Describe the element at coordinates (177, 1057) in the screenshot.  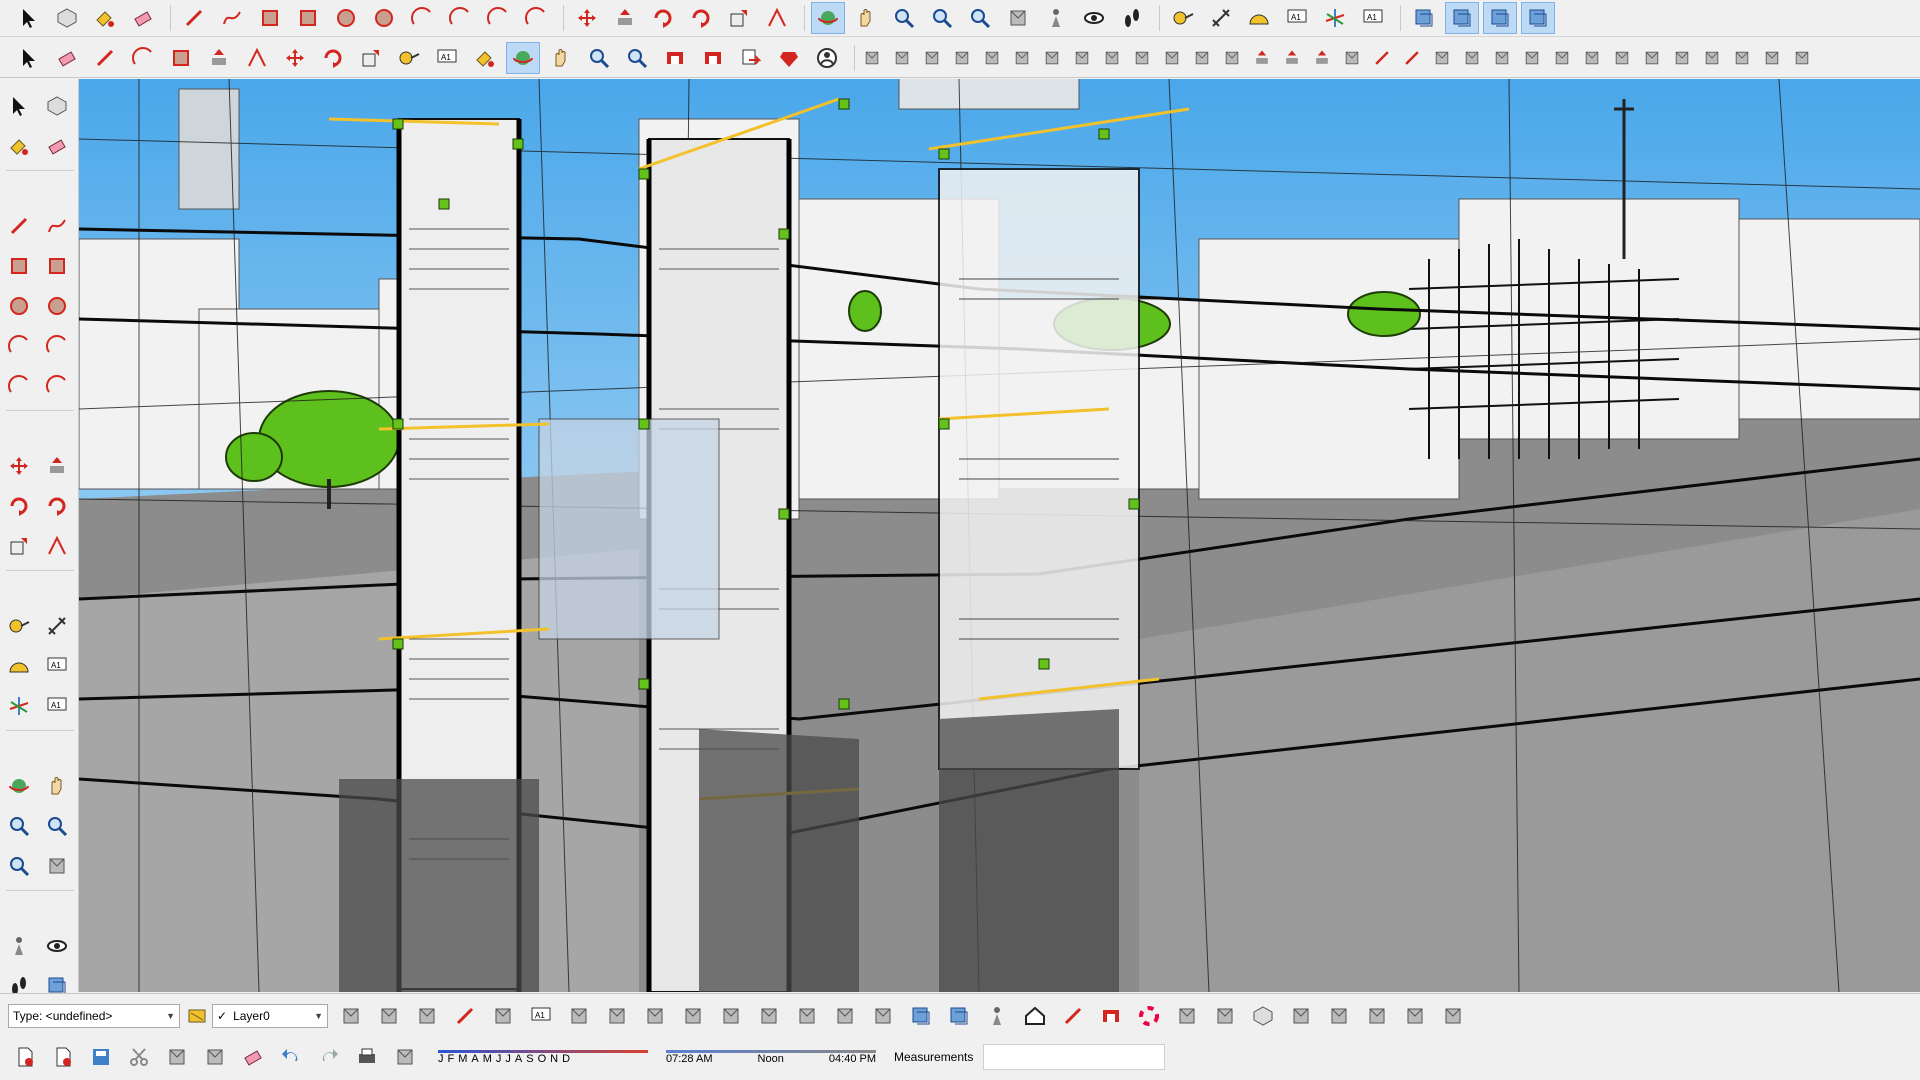
I see `copy-icon` at that location.